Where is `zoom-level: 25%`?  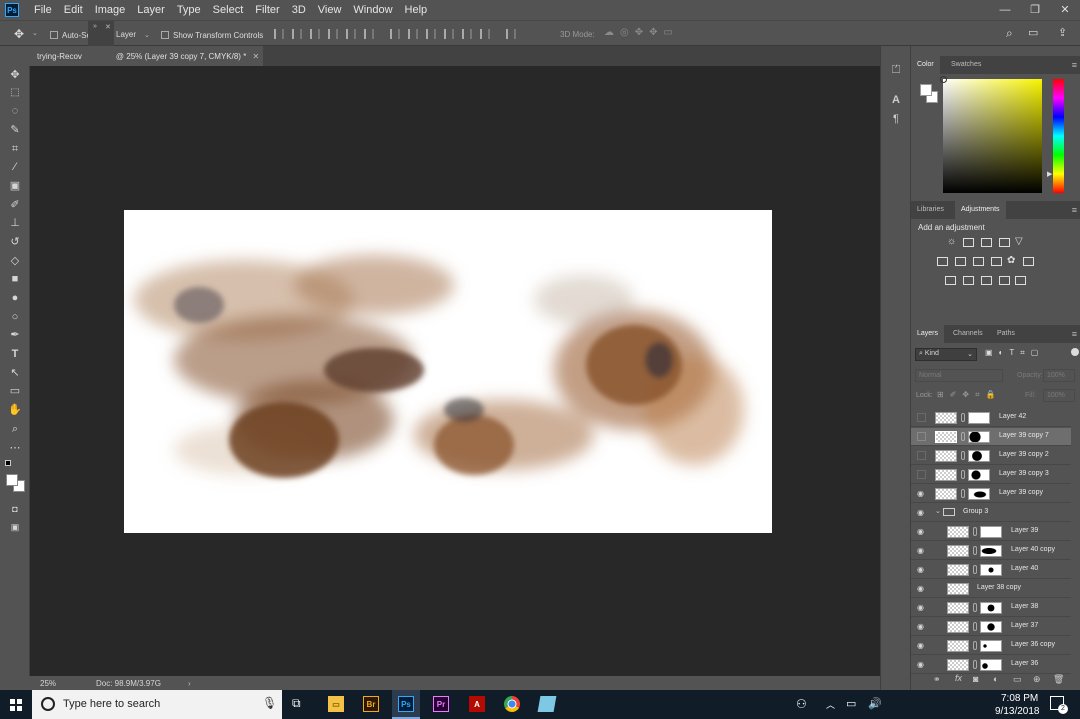 zoom-level: 25% is located at coordinates (48, 683).